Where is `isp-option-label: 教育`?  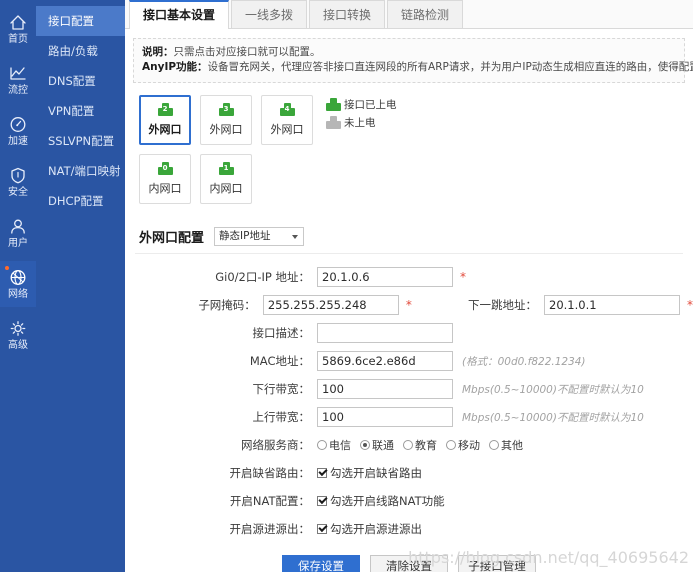 isp-option-label: 教育 is located at coordinates (426, 445).